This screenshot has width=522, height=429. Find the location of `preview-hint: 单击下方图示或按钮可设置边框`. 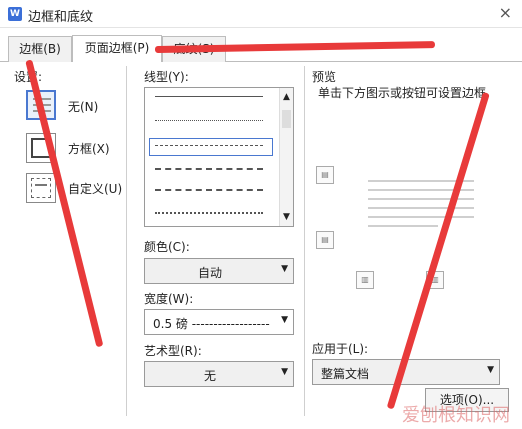

preview-hint: 单击下方图示或按钮可设置边框 is located at coordinates (402, 93).